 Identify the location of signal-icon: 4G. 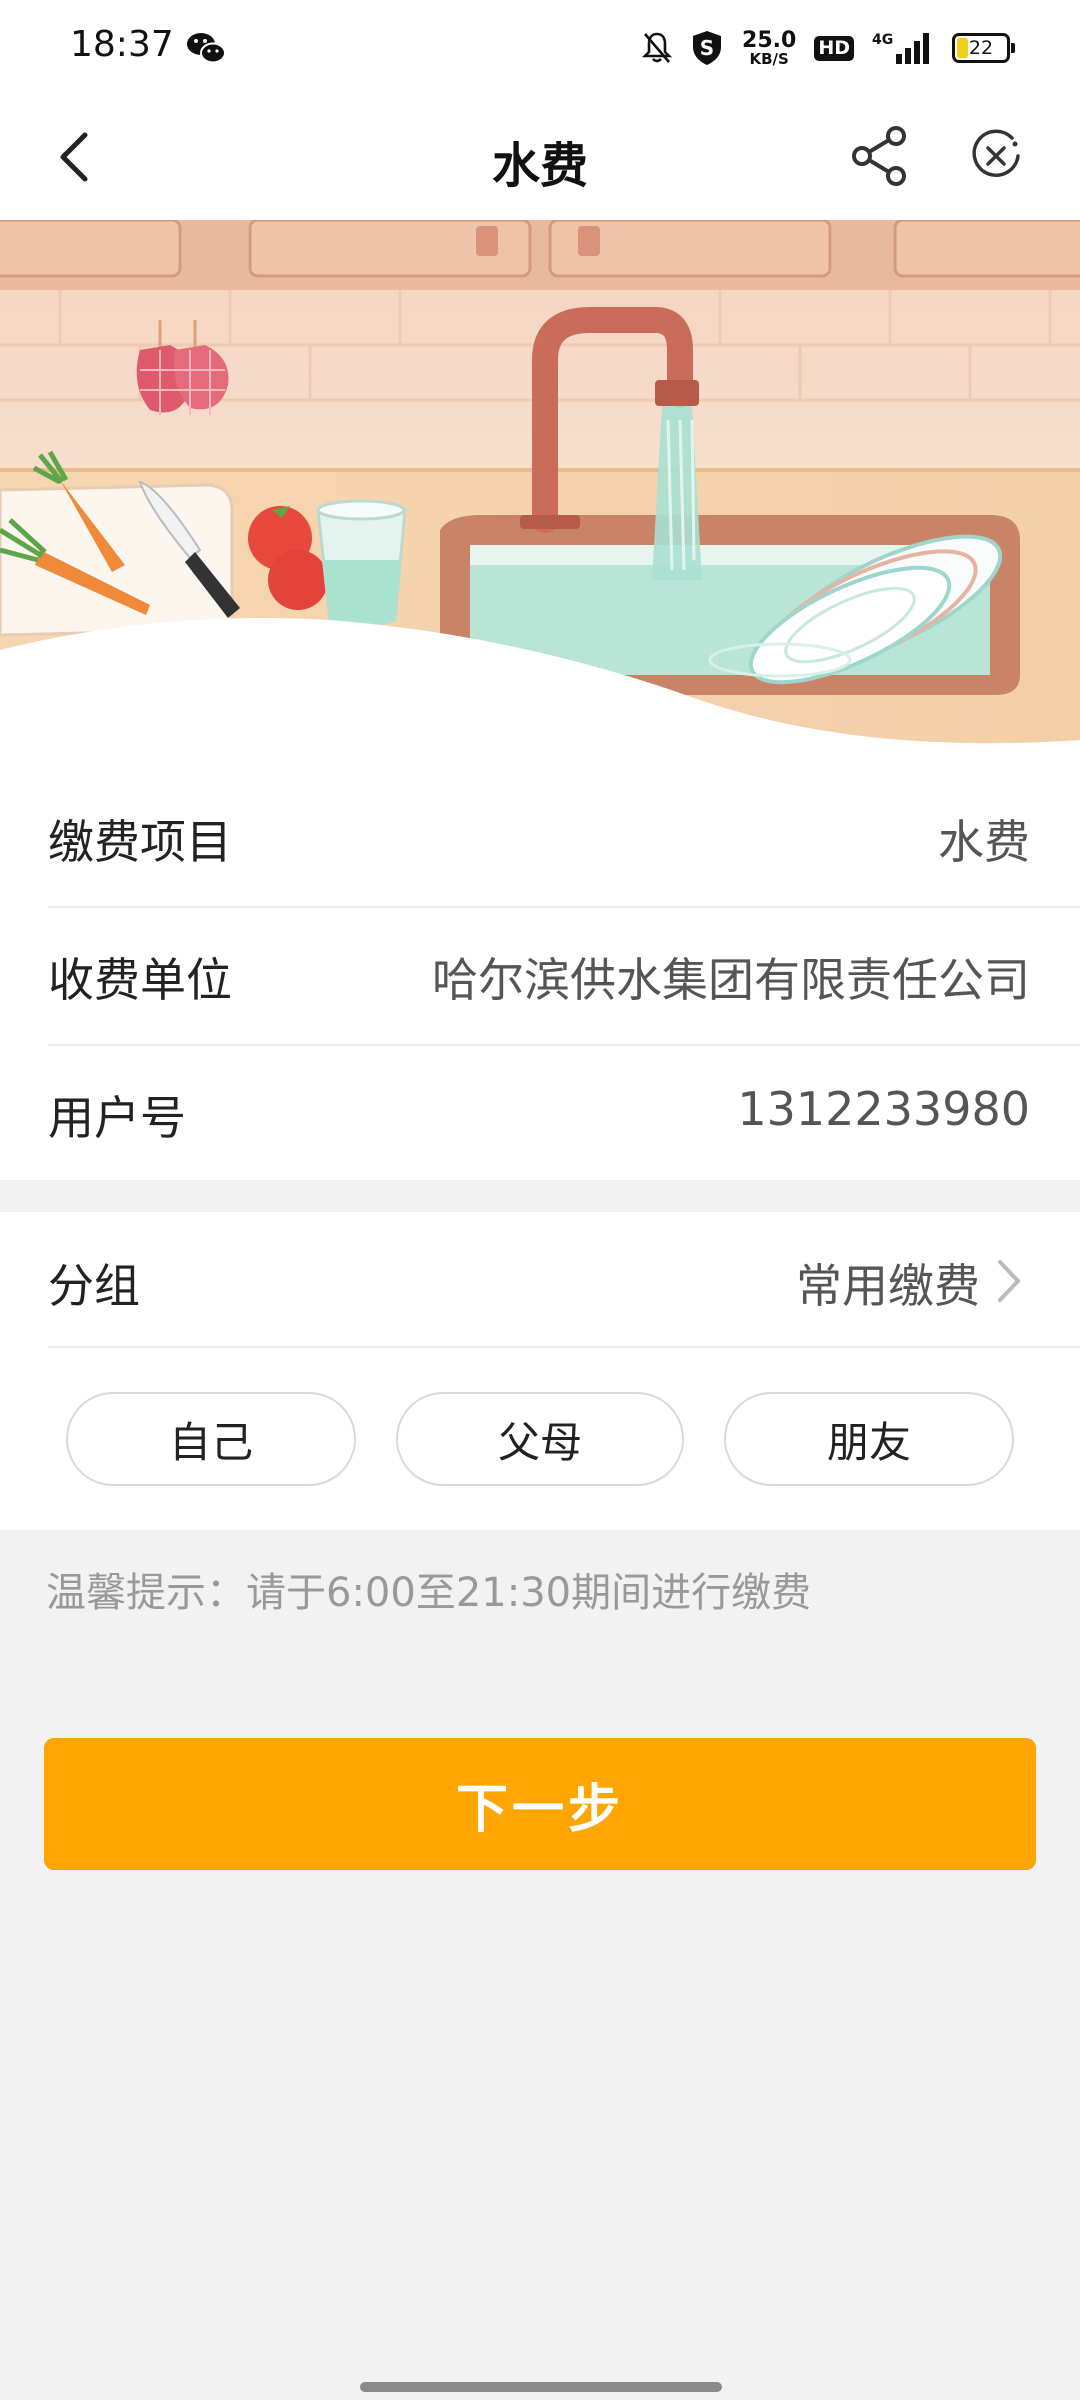
(900, 48).